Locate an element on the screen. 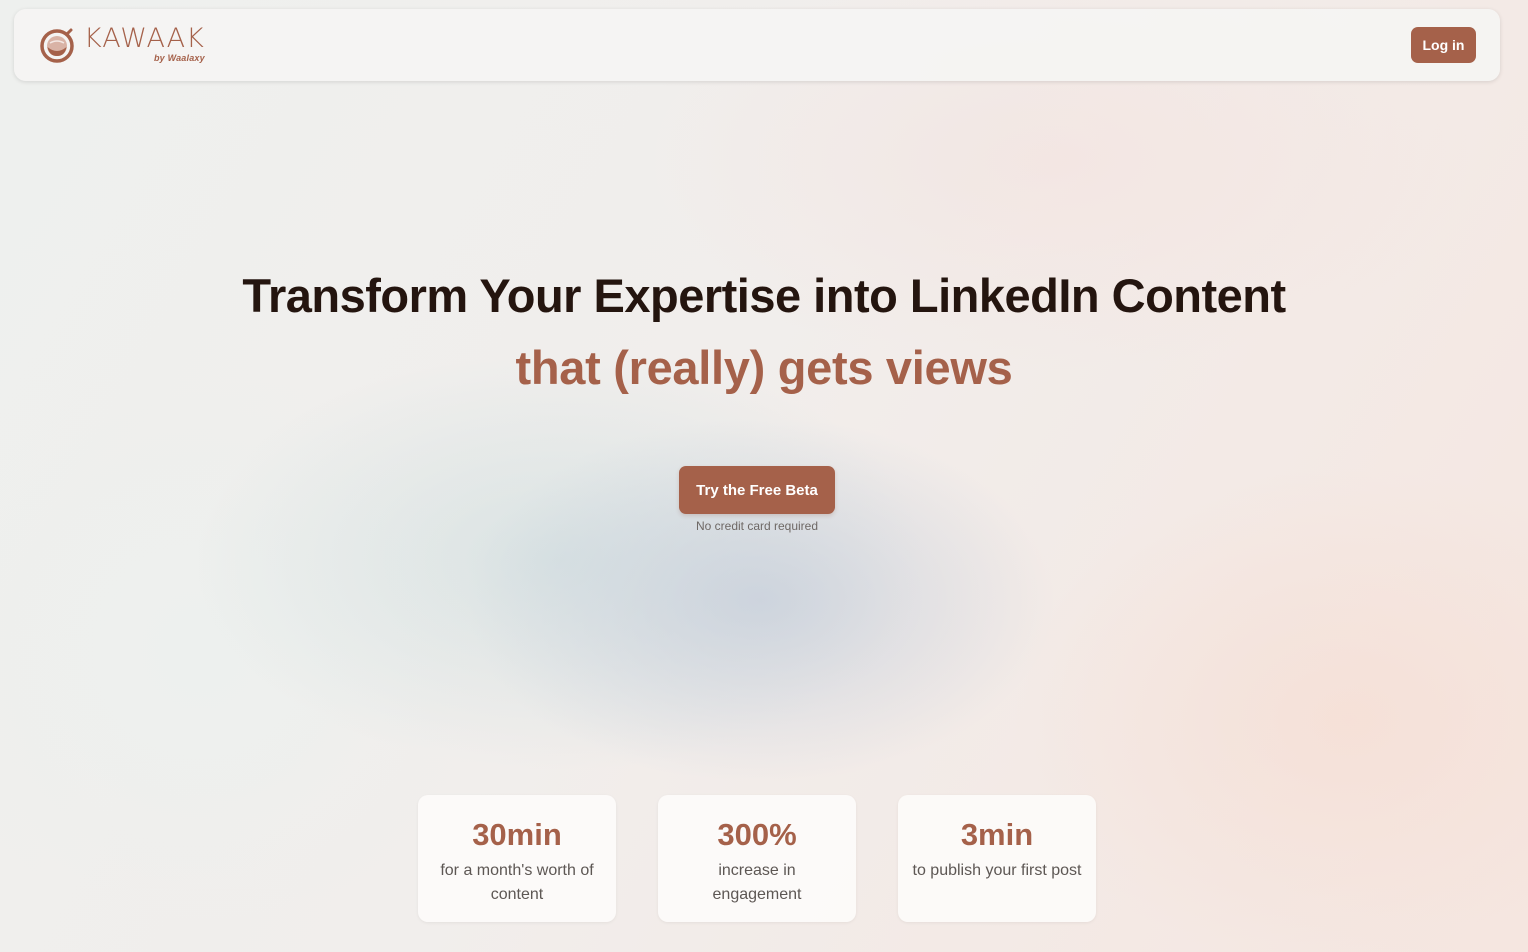 The height and width of the screenshot is (952, 1528). stat-value: 300% is located at coordinates (757, 834).